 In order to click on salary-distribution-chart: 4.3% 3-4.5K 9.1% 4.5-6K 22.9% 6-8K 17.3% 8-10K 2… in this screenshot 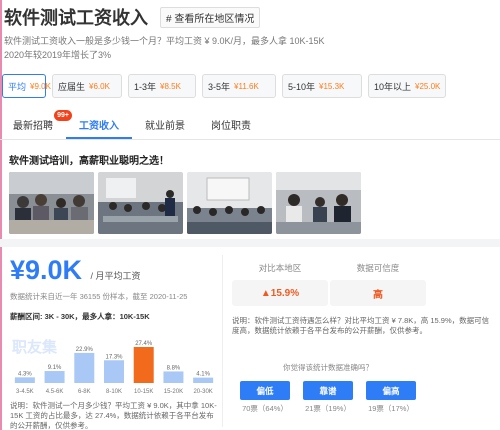, I will do `click(114, 366)`.